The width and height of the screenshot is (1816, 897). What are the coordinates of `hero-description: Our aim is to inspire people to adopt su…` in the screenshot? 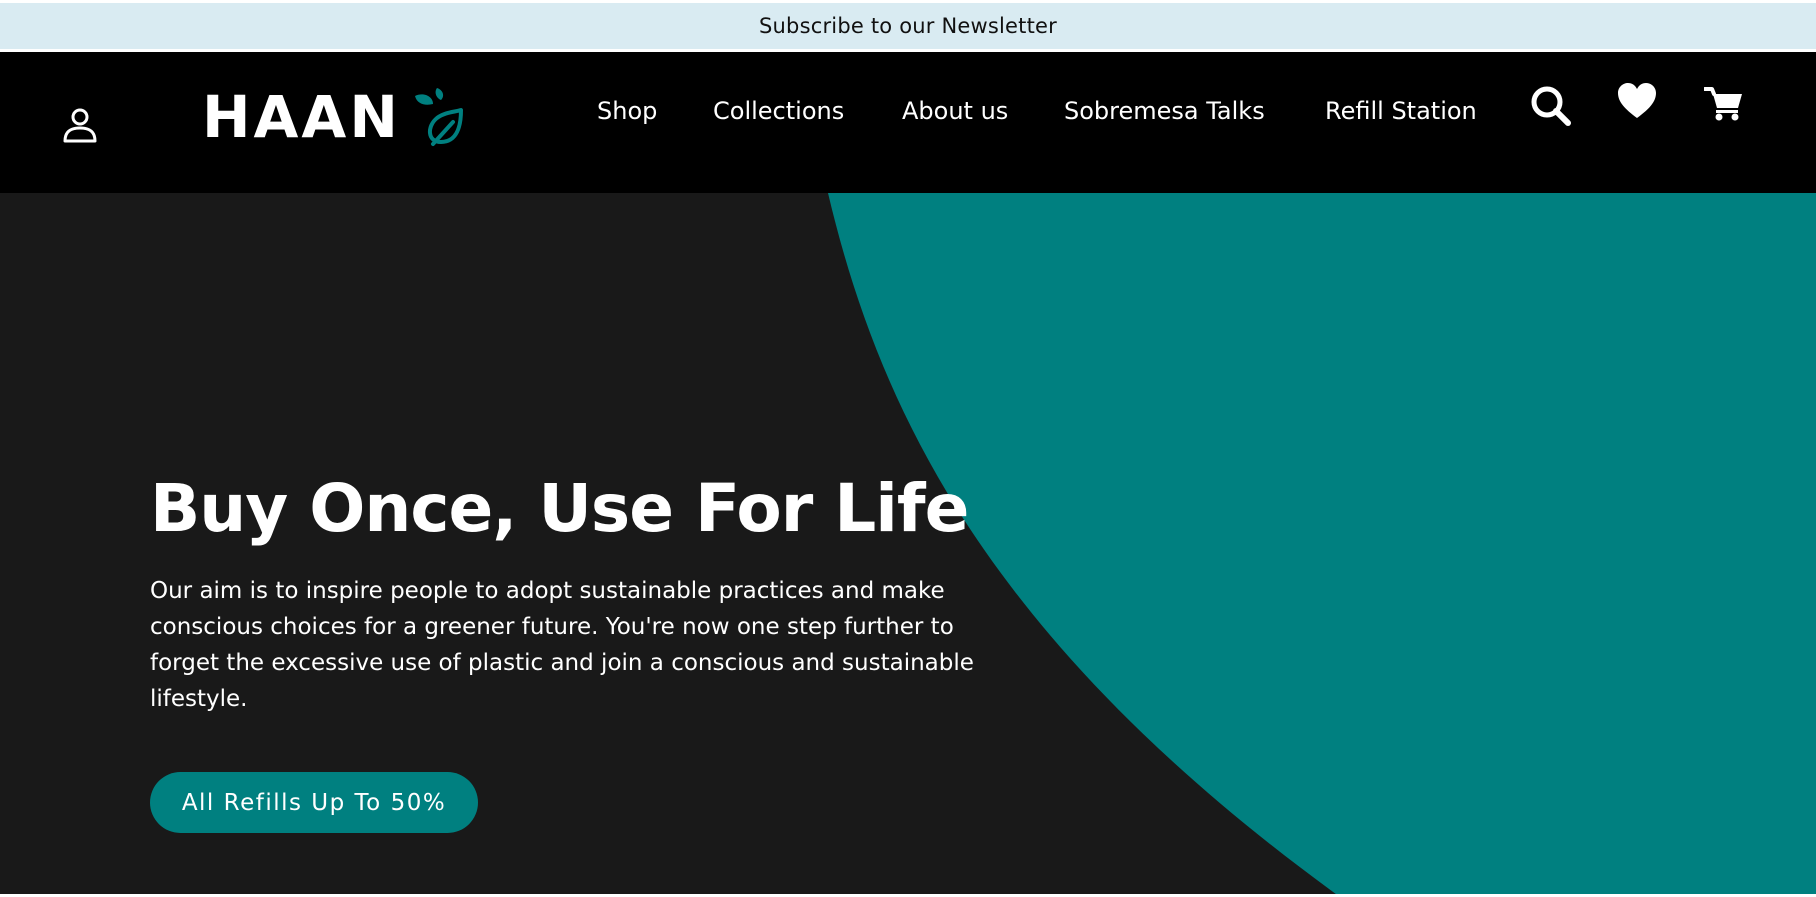 It's located at (562, 645).